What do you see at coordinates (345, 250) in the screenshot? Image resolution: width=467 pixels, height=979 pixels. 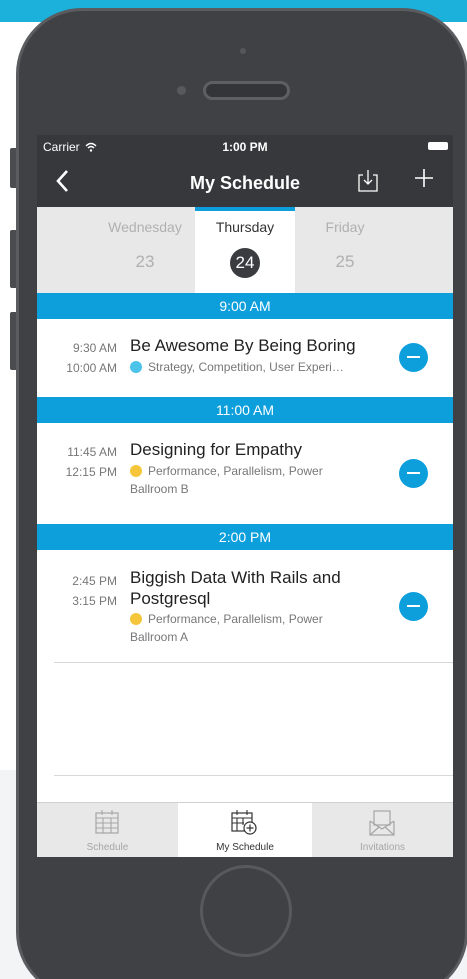 I see `day-friday: Friday 25` at bounding box center [345, 250].